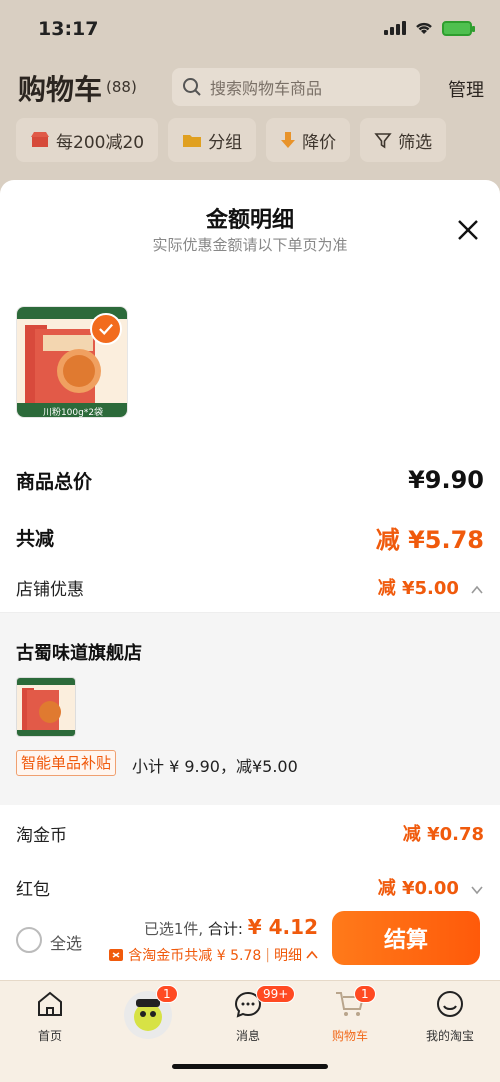  I want to click on filter-icon, so click(383, 141).